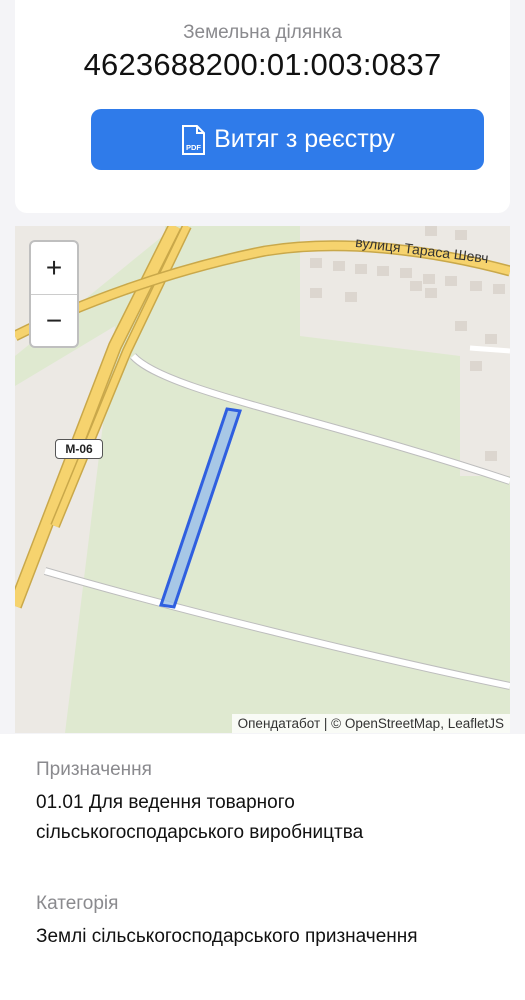 The width and height of the screenshot is (525, 1000). Describe the element at coordinates (200, 832) in the screenshot. I see `purpose-value-line2: сільськогосподарського виробництва` at that location.